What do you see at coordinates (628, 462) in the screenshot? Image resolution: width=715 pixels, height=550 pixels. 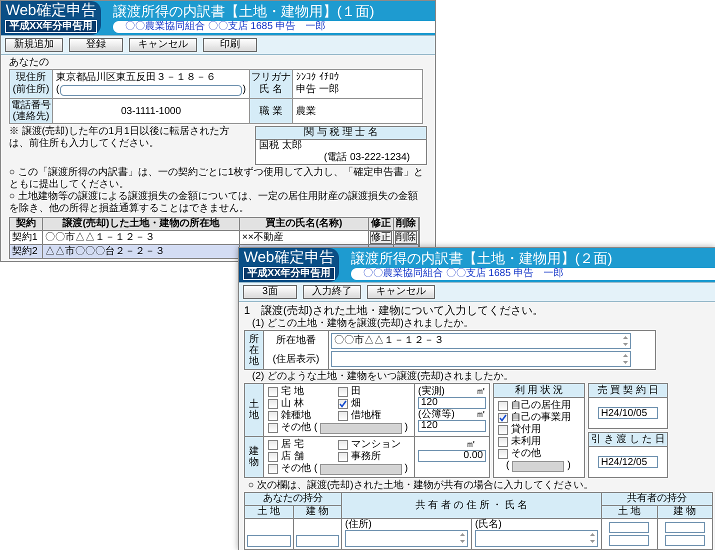 I see `input-field: H24/12/05` at bounding box center [628, 462].